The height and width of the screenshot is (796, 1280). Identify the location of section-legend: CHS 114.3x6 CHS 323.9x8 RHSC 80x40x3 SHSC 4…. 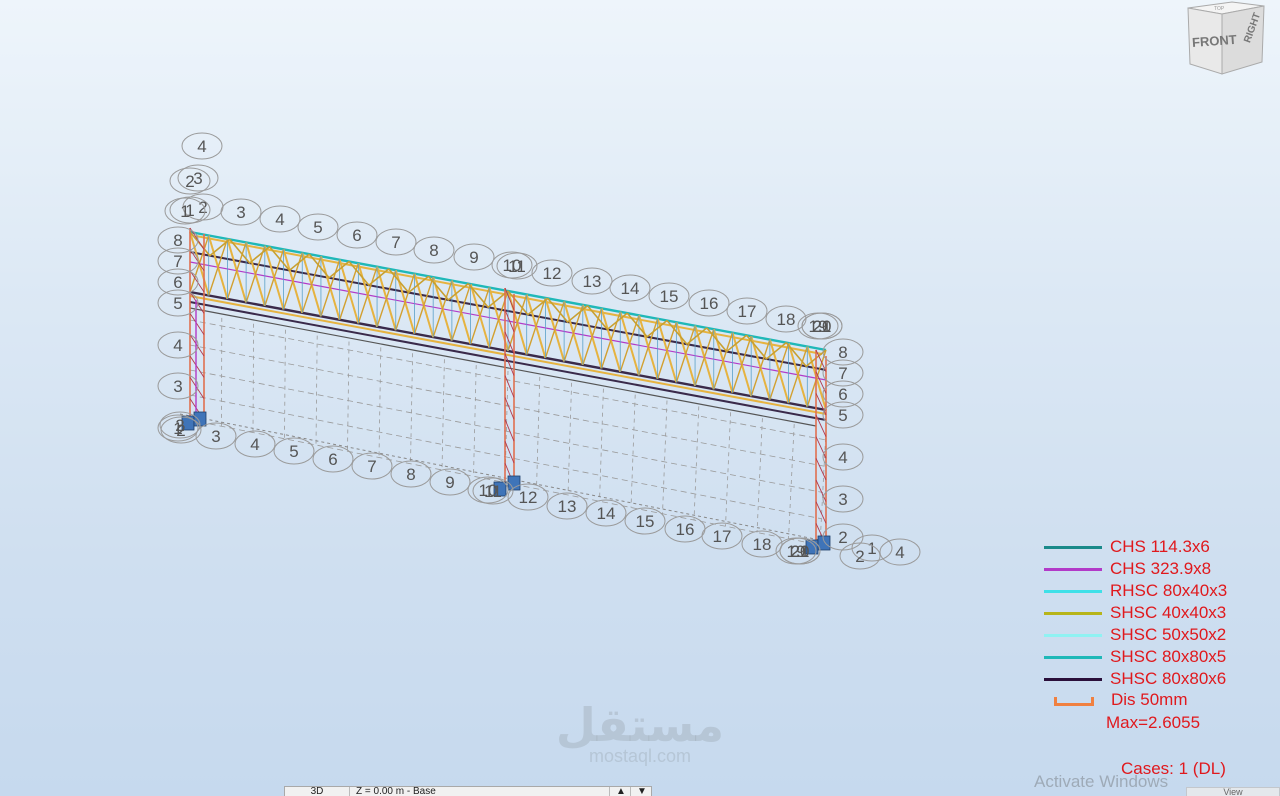
(1155, 635).